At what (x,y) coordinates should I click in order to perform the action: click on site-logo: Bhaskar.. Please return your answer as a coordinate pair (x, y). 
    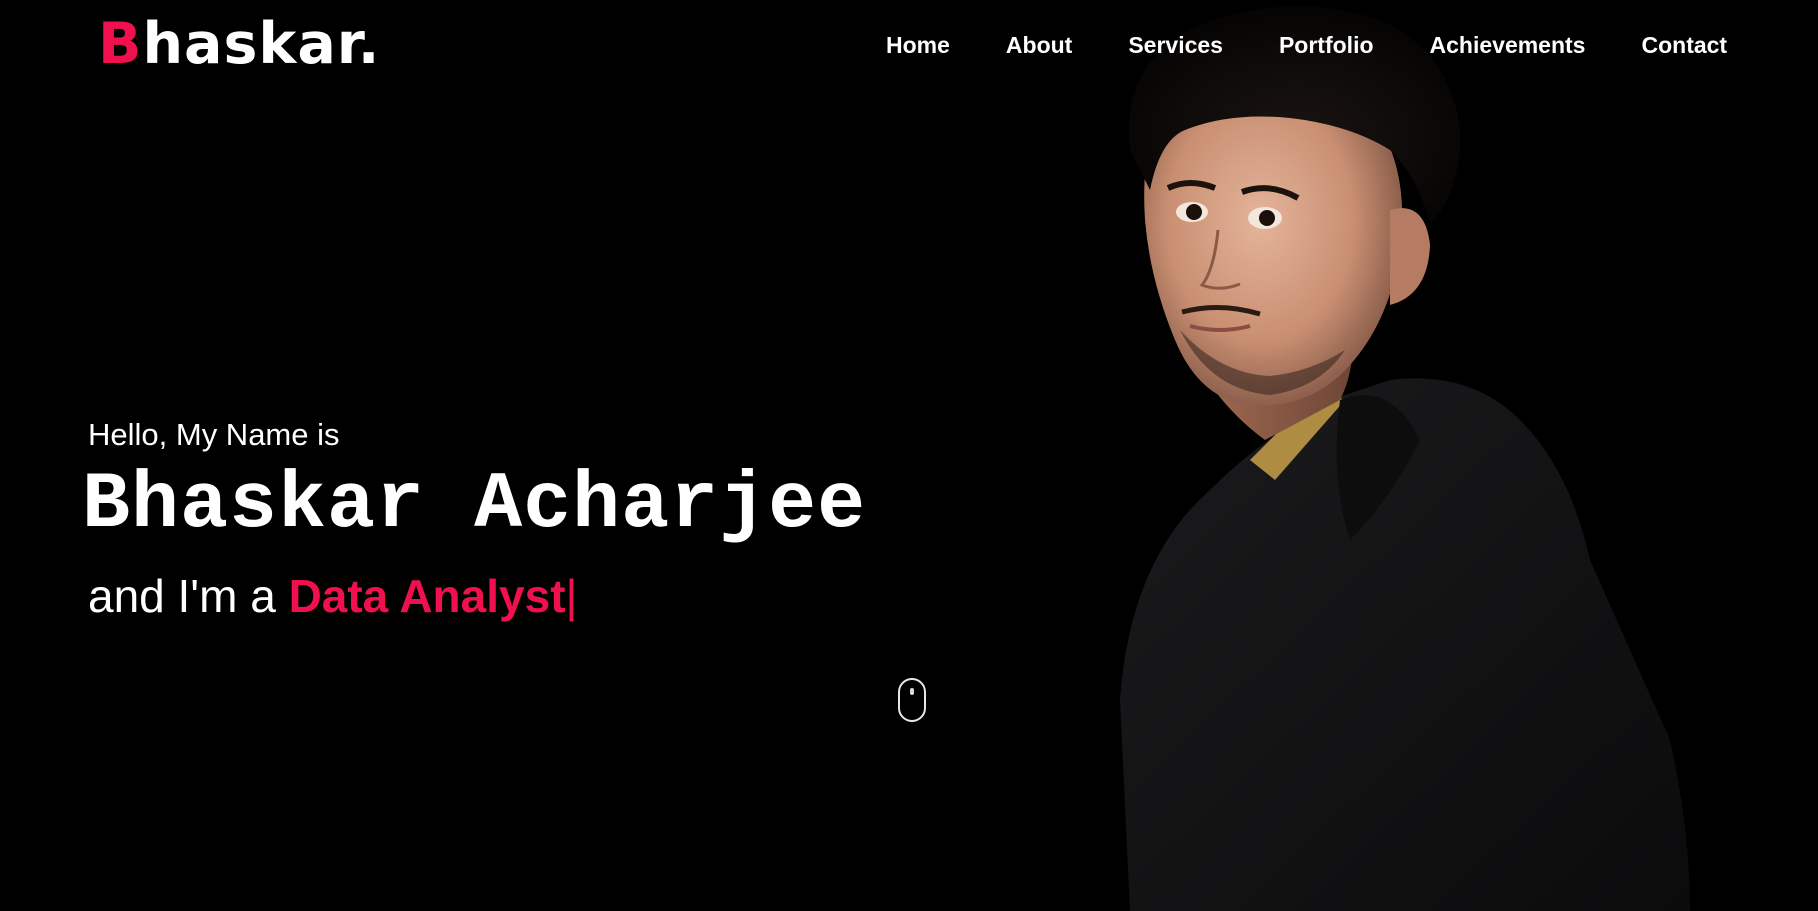
    Looking at the image, I should click on (239, 44).